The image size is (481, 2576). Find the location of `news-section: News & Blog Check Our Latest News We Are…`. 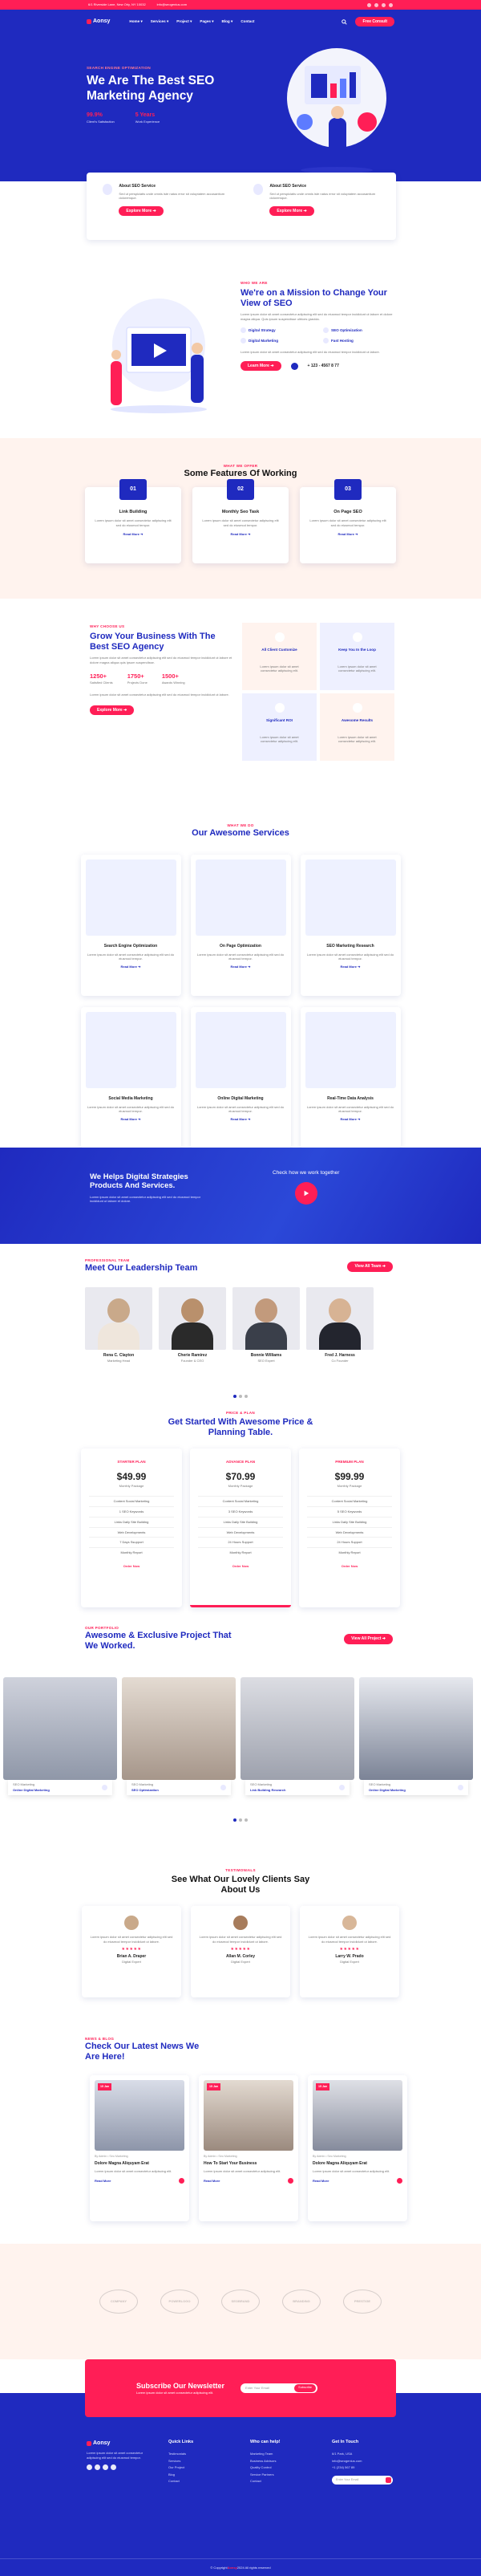

news-section: News & Blog Check Our Latest News We Are… is located at coordinates (240, 2135).